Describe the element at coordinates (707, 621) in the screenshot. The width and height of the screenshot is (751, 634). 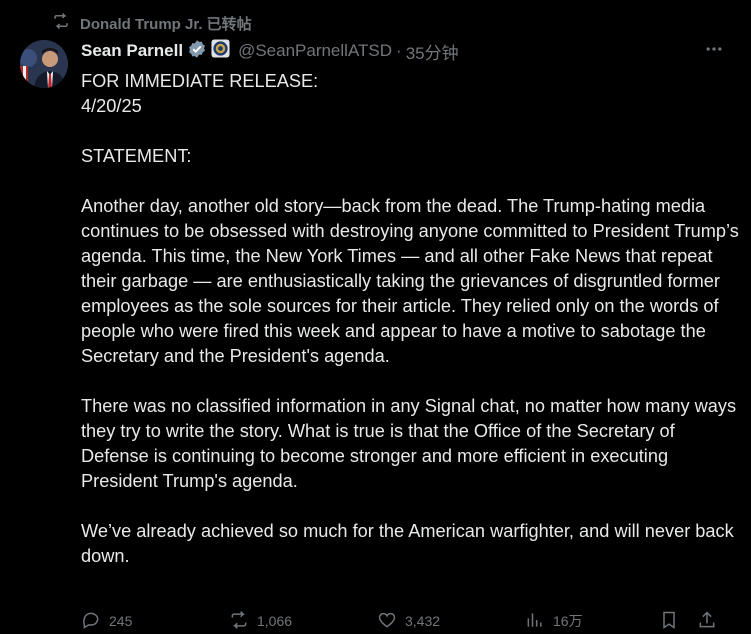
I see `share-icon` at that location.